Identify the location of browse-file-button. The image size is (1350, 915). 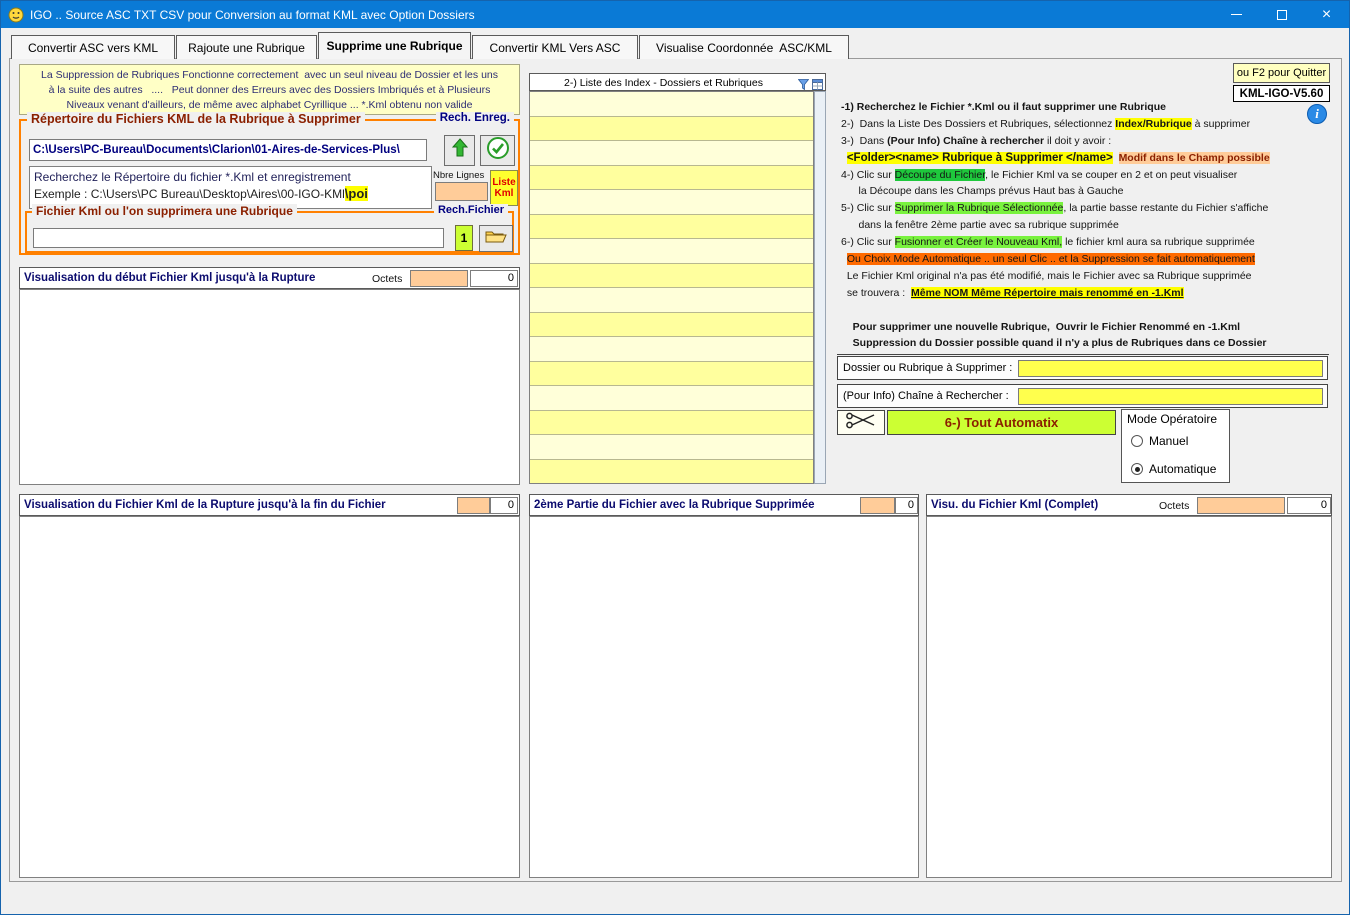
(496, 238).